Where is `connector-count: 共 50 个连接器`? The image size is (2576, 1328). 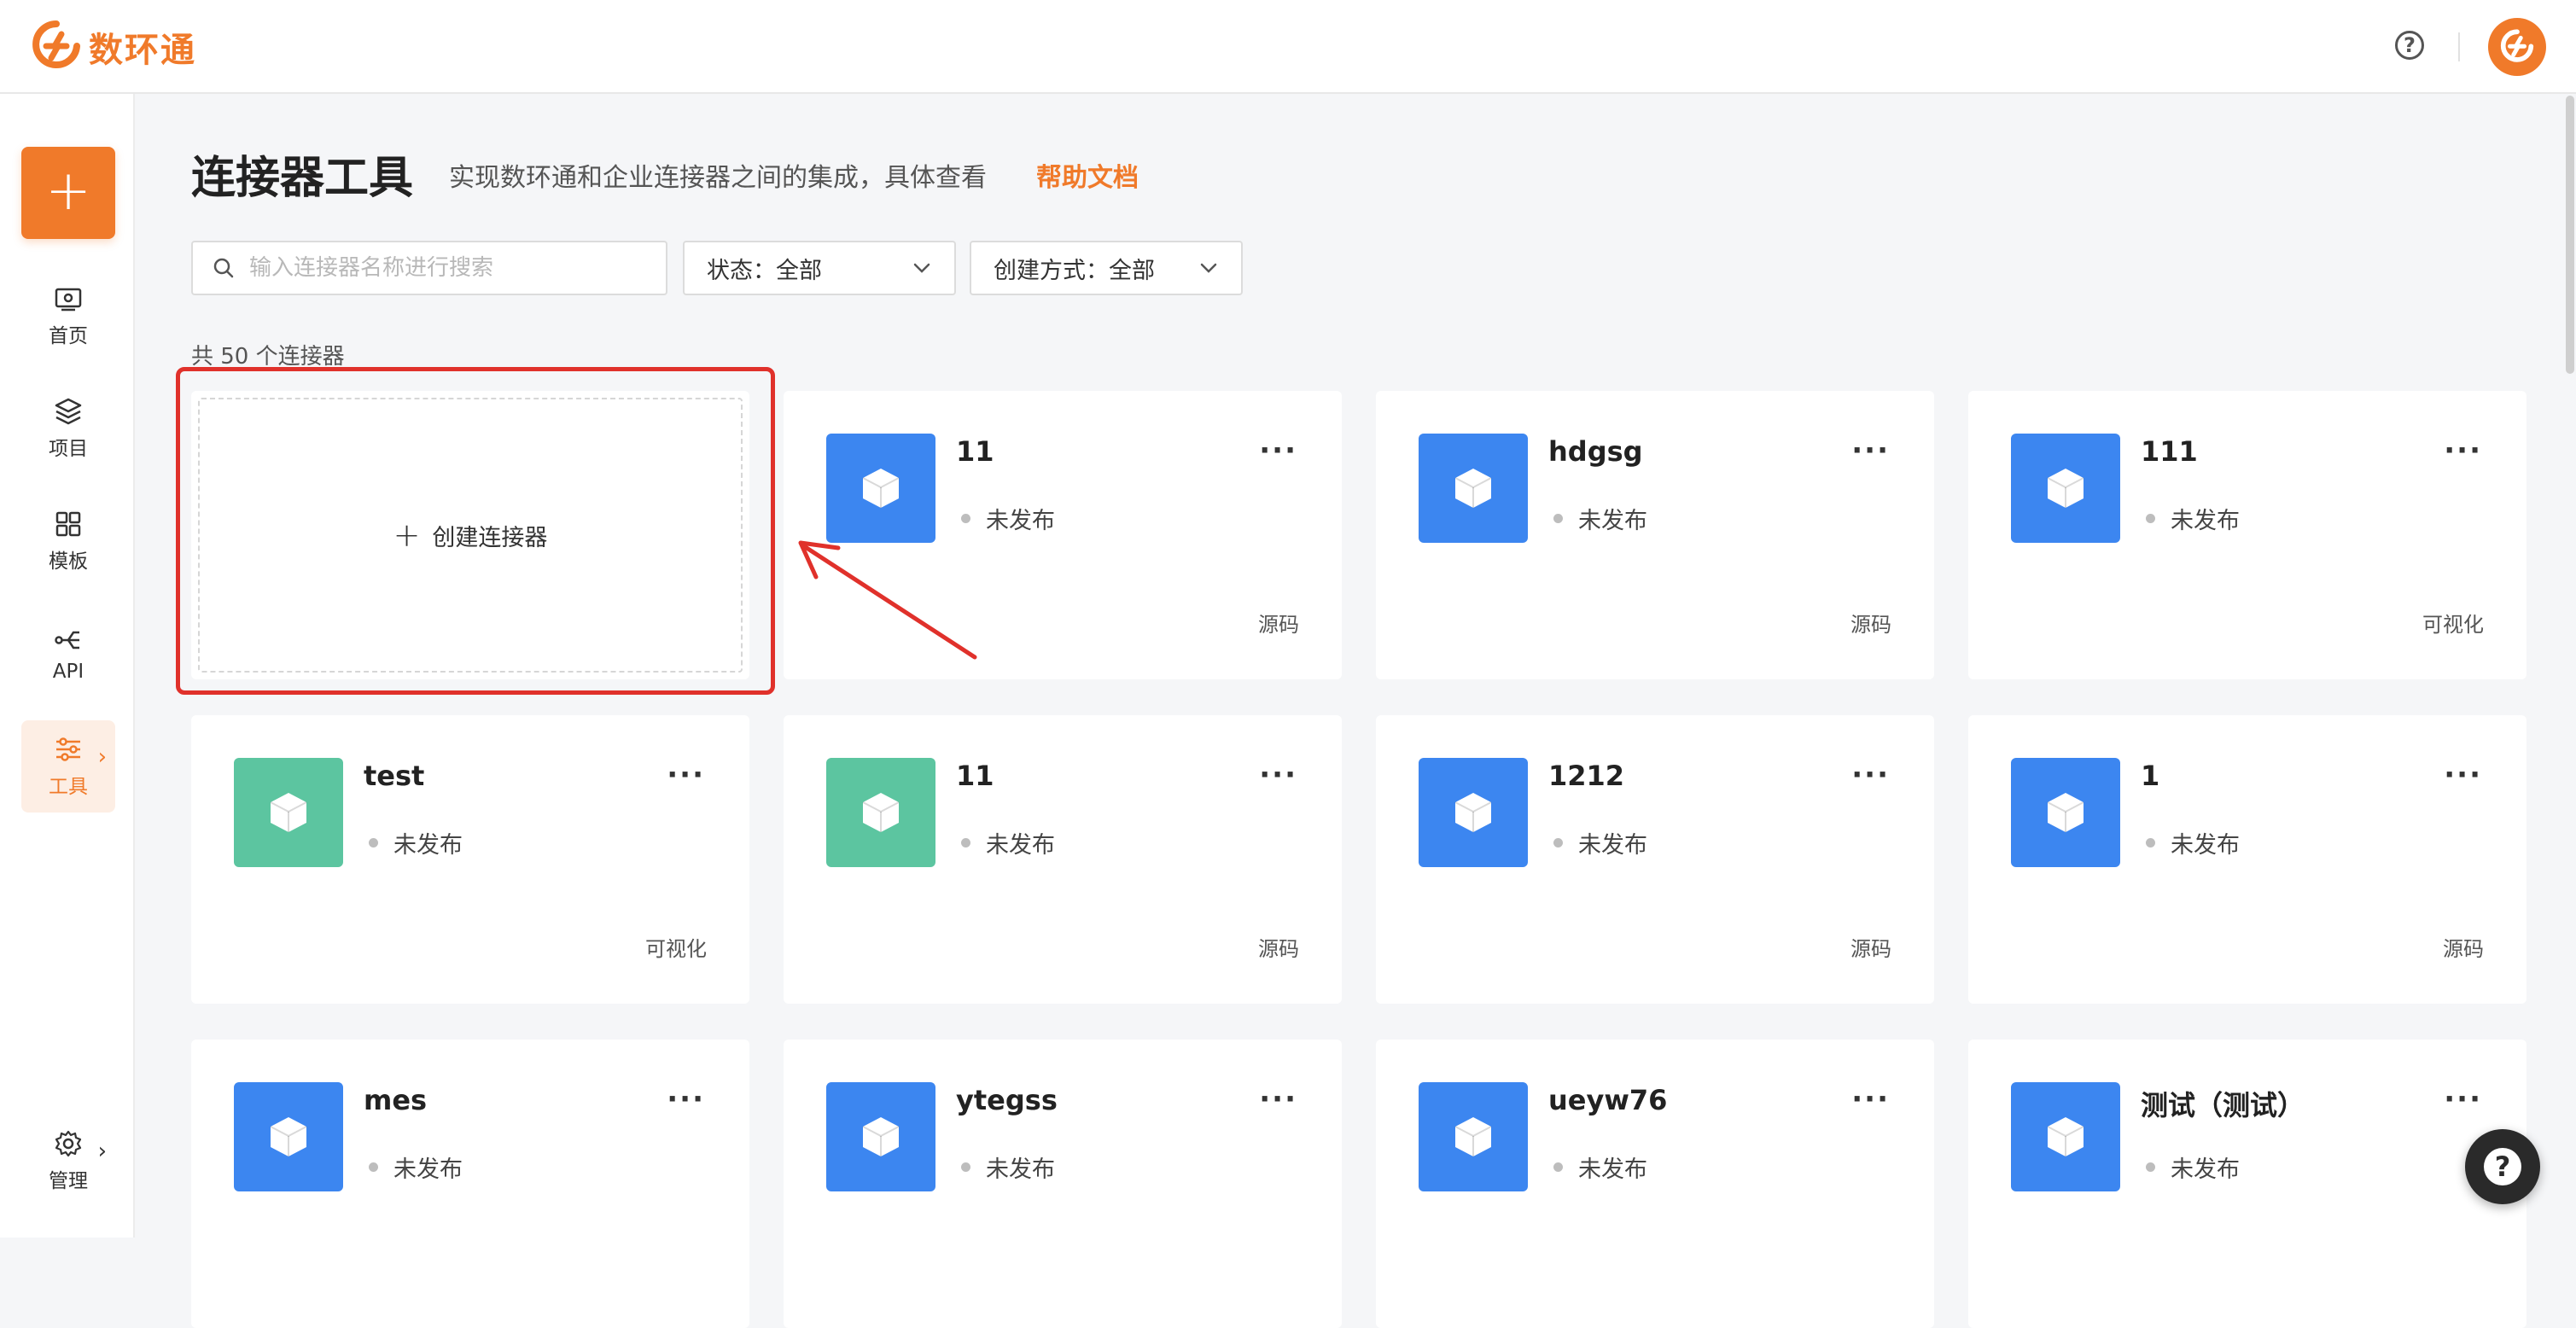
connector-count: 共 50 个连接器 is located at coordinates (268, 357).